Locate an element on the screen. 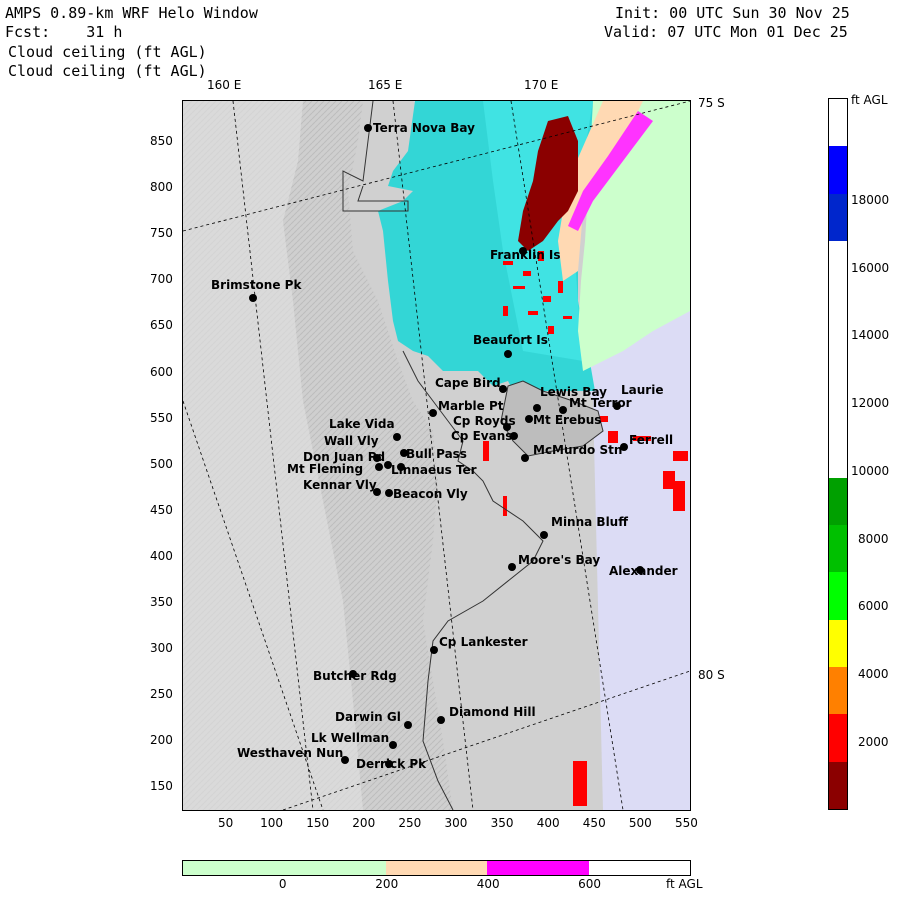  place-label: Mt Terror is located at coordinates (600, 403).